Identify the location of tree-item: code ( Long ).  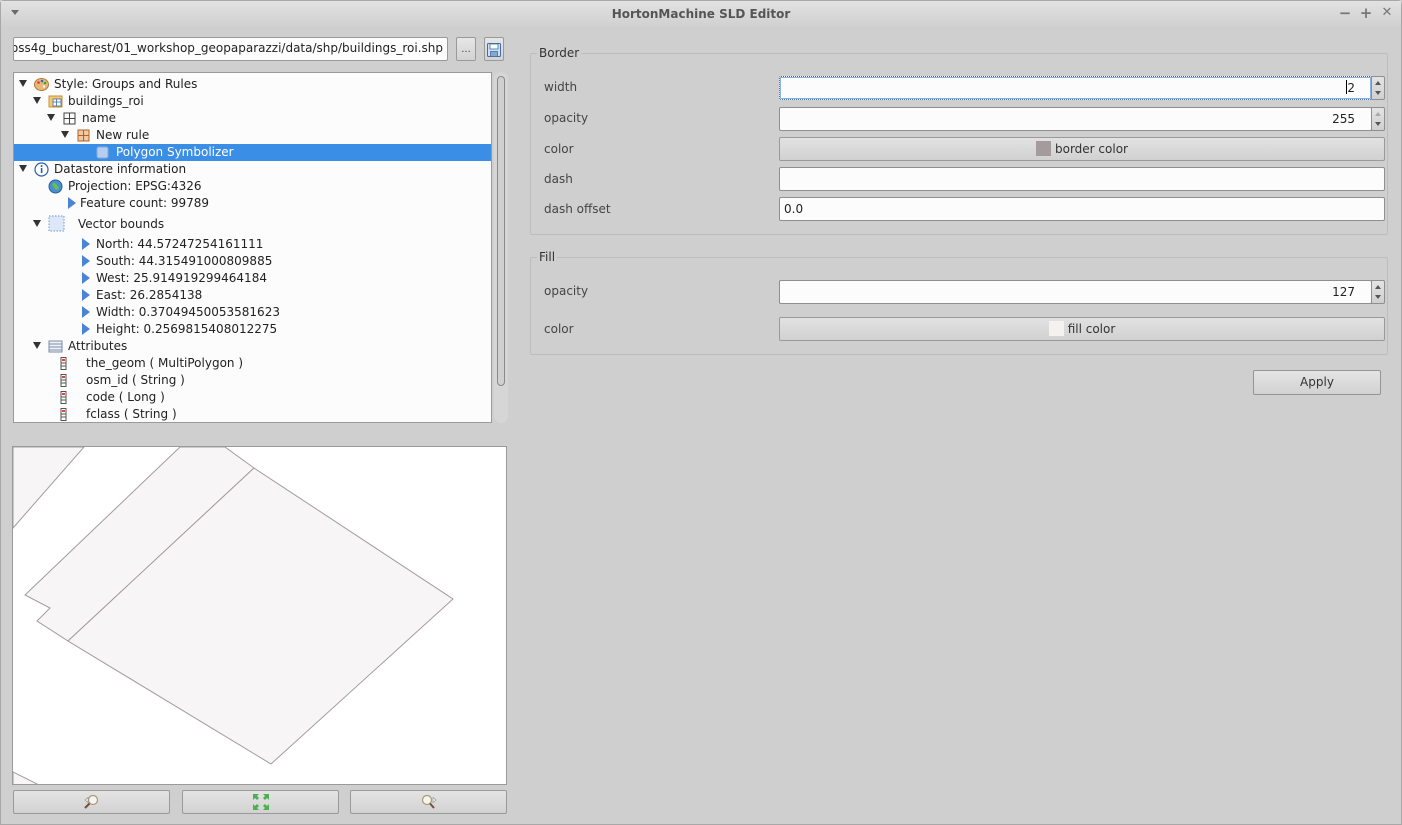
(252, 397).